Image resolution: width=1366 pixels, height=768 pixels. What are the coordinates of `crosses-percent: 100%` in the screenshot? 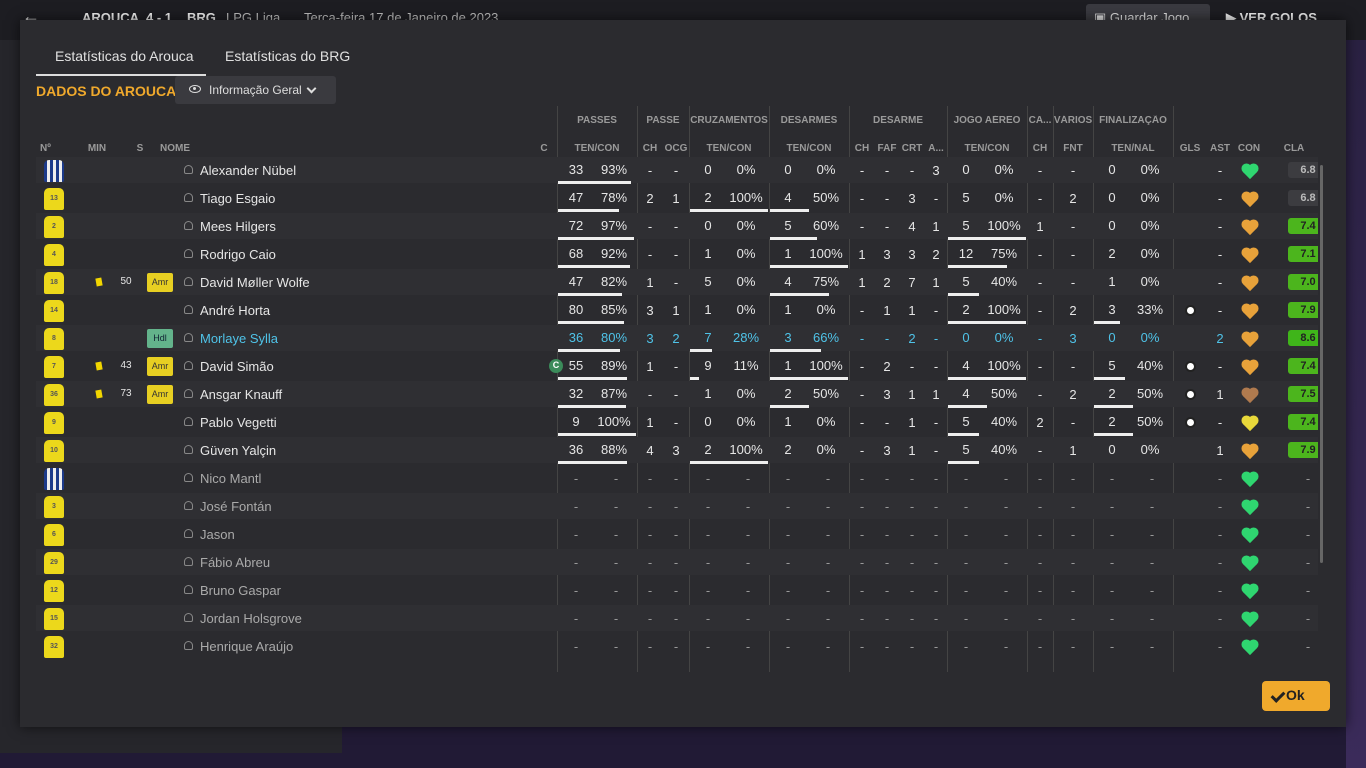 It's located at (746, 449).